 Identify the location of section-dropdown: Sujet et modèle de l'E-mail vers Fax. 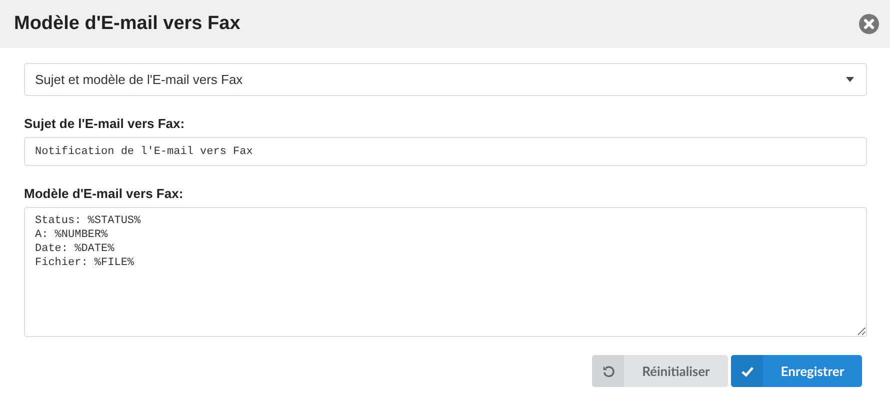
(445, 79).